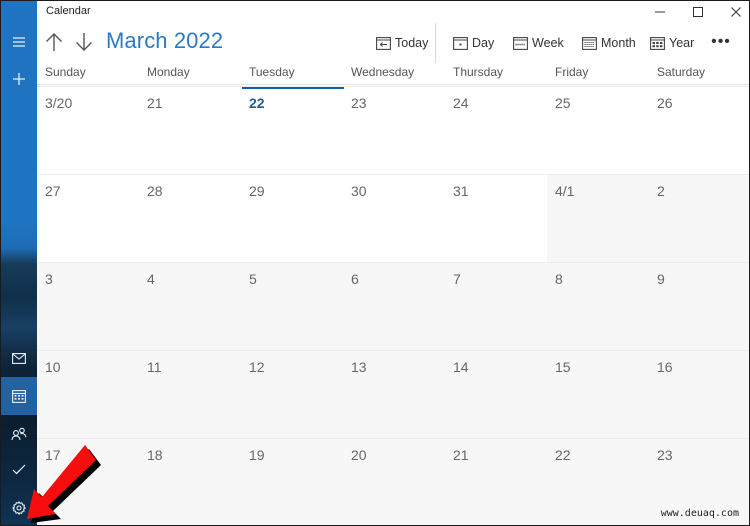  I want to click on day-cell: 8, so click(598, 306).